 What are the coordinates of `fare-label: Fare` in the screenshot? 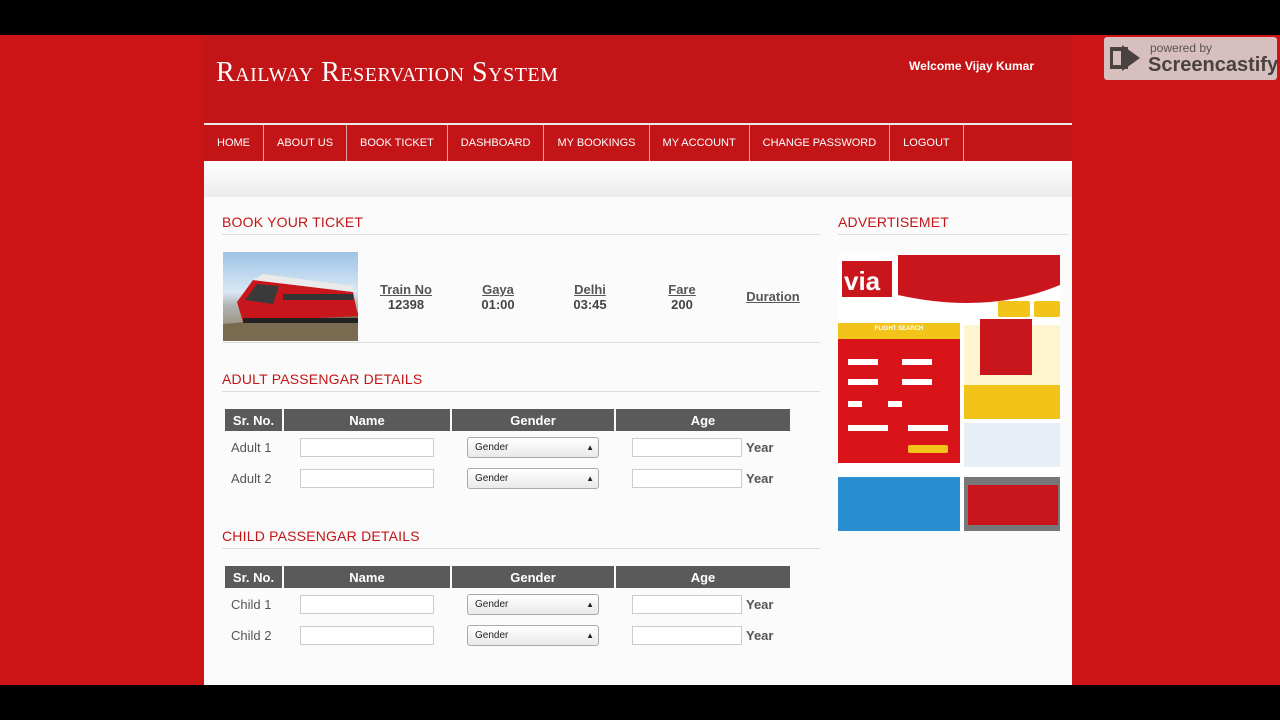 It's located at (682, 289).